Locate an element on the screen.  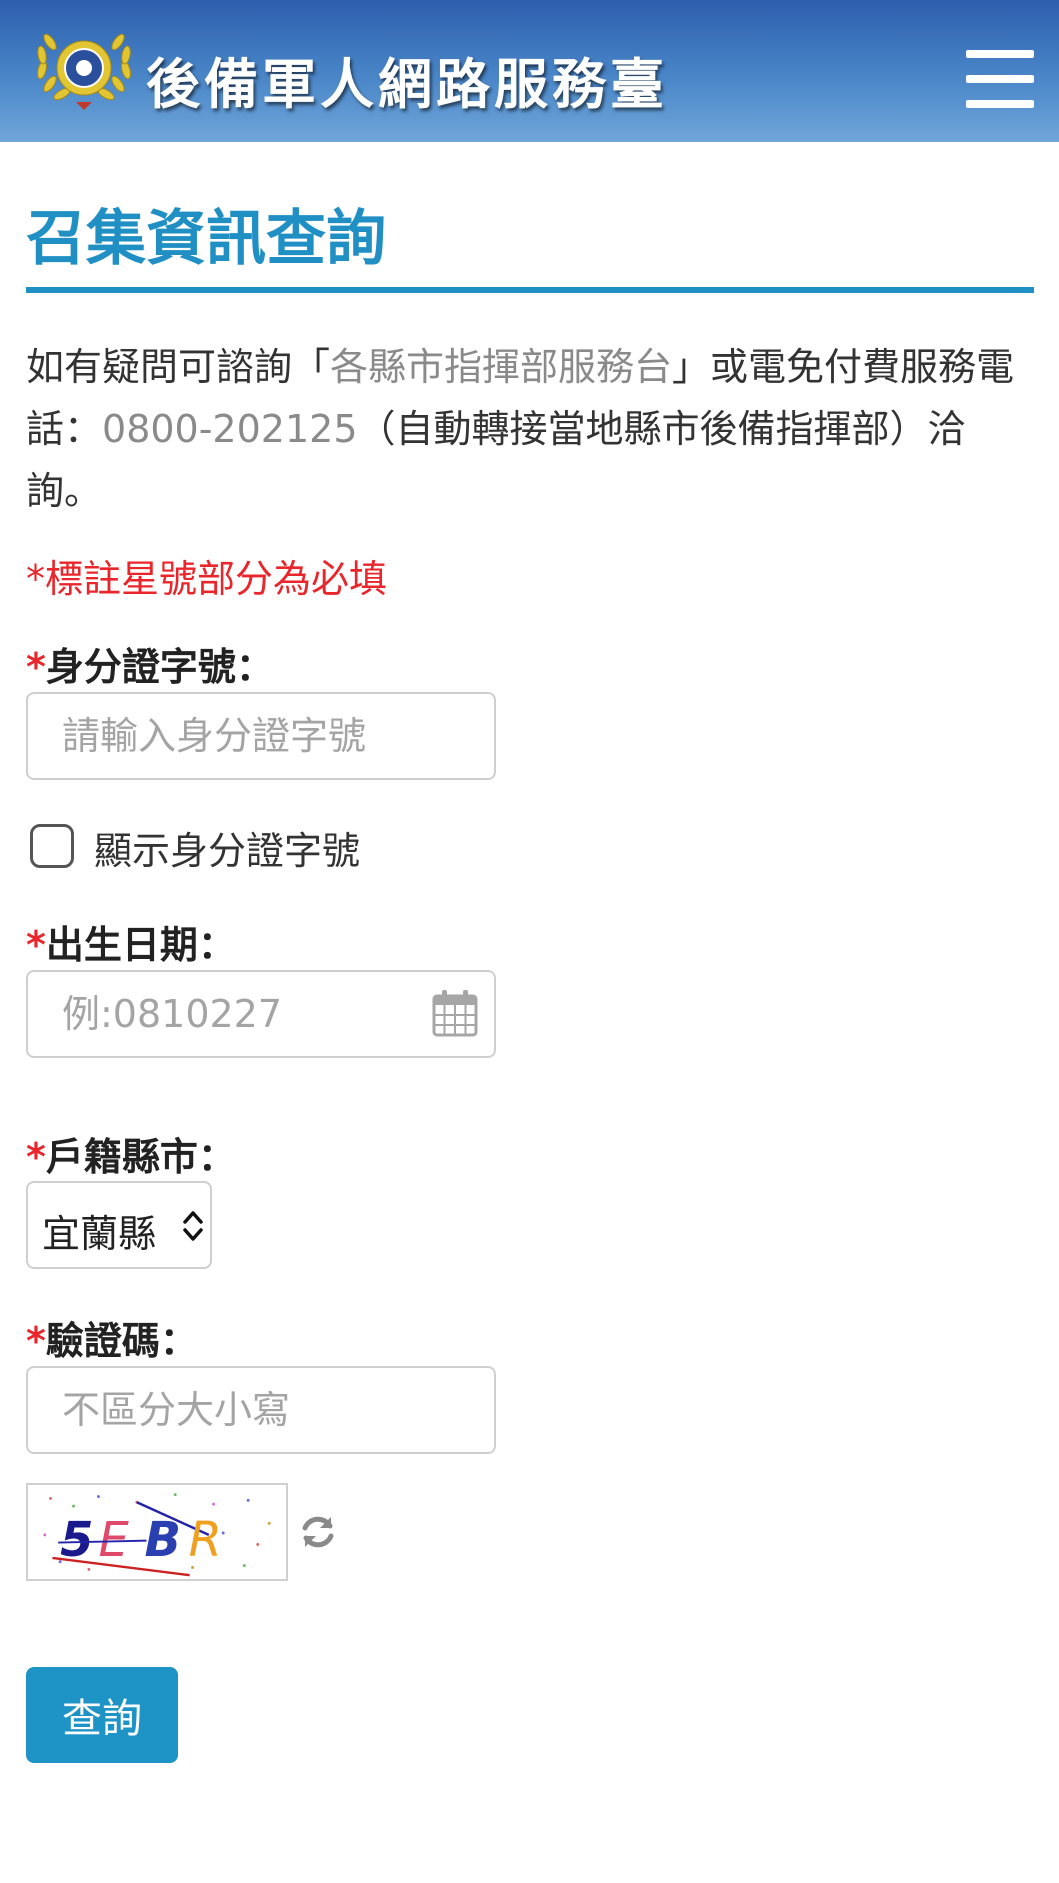
captcha-input is located at coordinates (261, 1410).